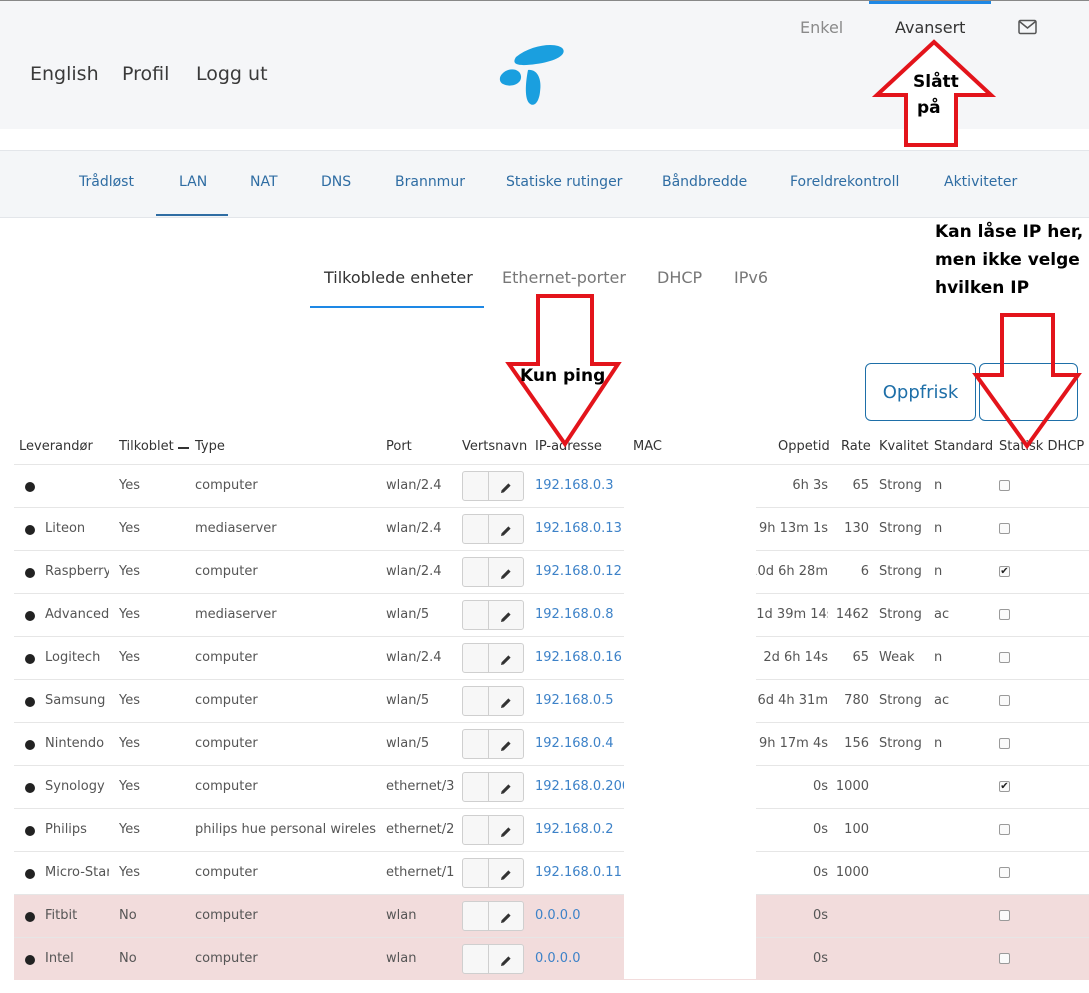  I want to click on rate-cell: 1462, so click(852, 614).